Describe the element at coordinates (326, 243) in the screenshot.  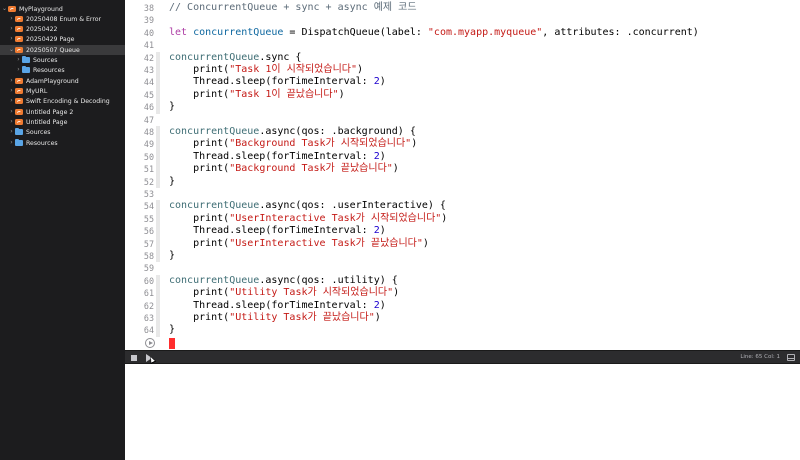
I see `code-token: "UserInteractive Task가 끝났습니다"` at that location.